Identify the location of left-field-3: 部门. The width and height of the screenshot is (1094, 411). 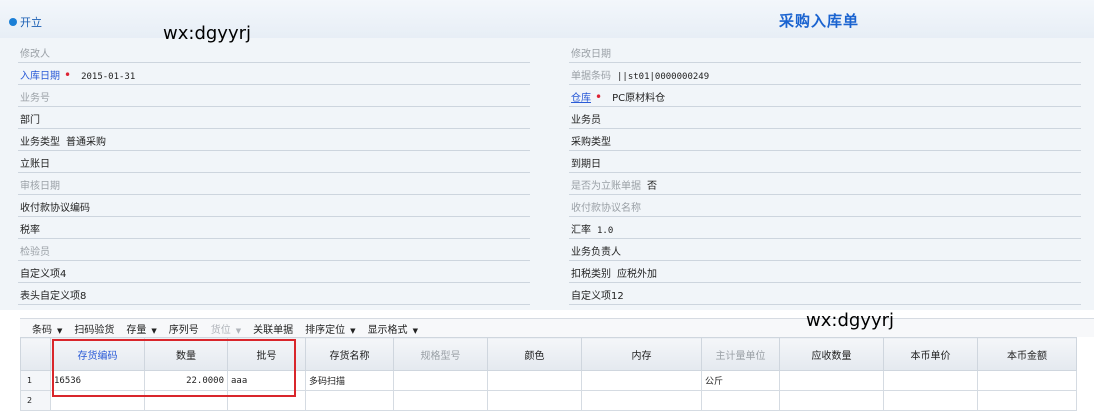
(33, 118).